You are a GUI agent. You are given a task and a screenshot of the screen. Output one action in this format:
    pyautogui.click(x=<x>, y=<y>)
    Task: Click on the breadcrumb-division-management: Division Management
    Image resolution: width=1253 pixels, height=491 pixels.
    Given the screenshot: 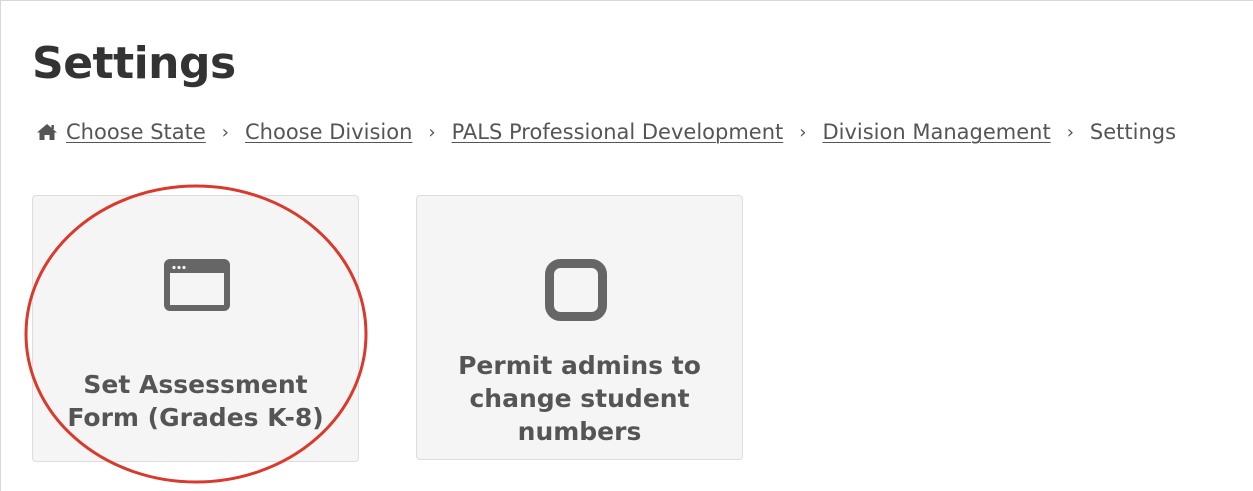 What is the action you would take?
    pyautogui.click(x=936, y=132)
    